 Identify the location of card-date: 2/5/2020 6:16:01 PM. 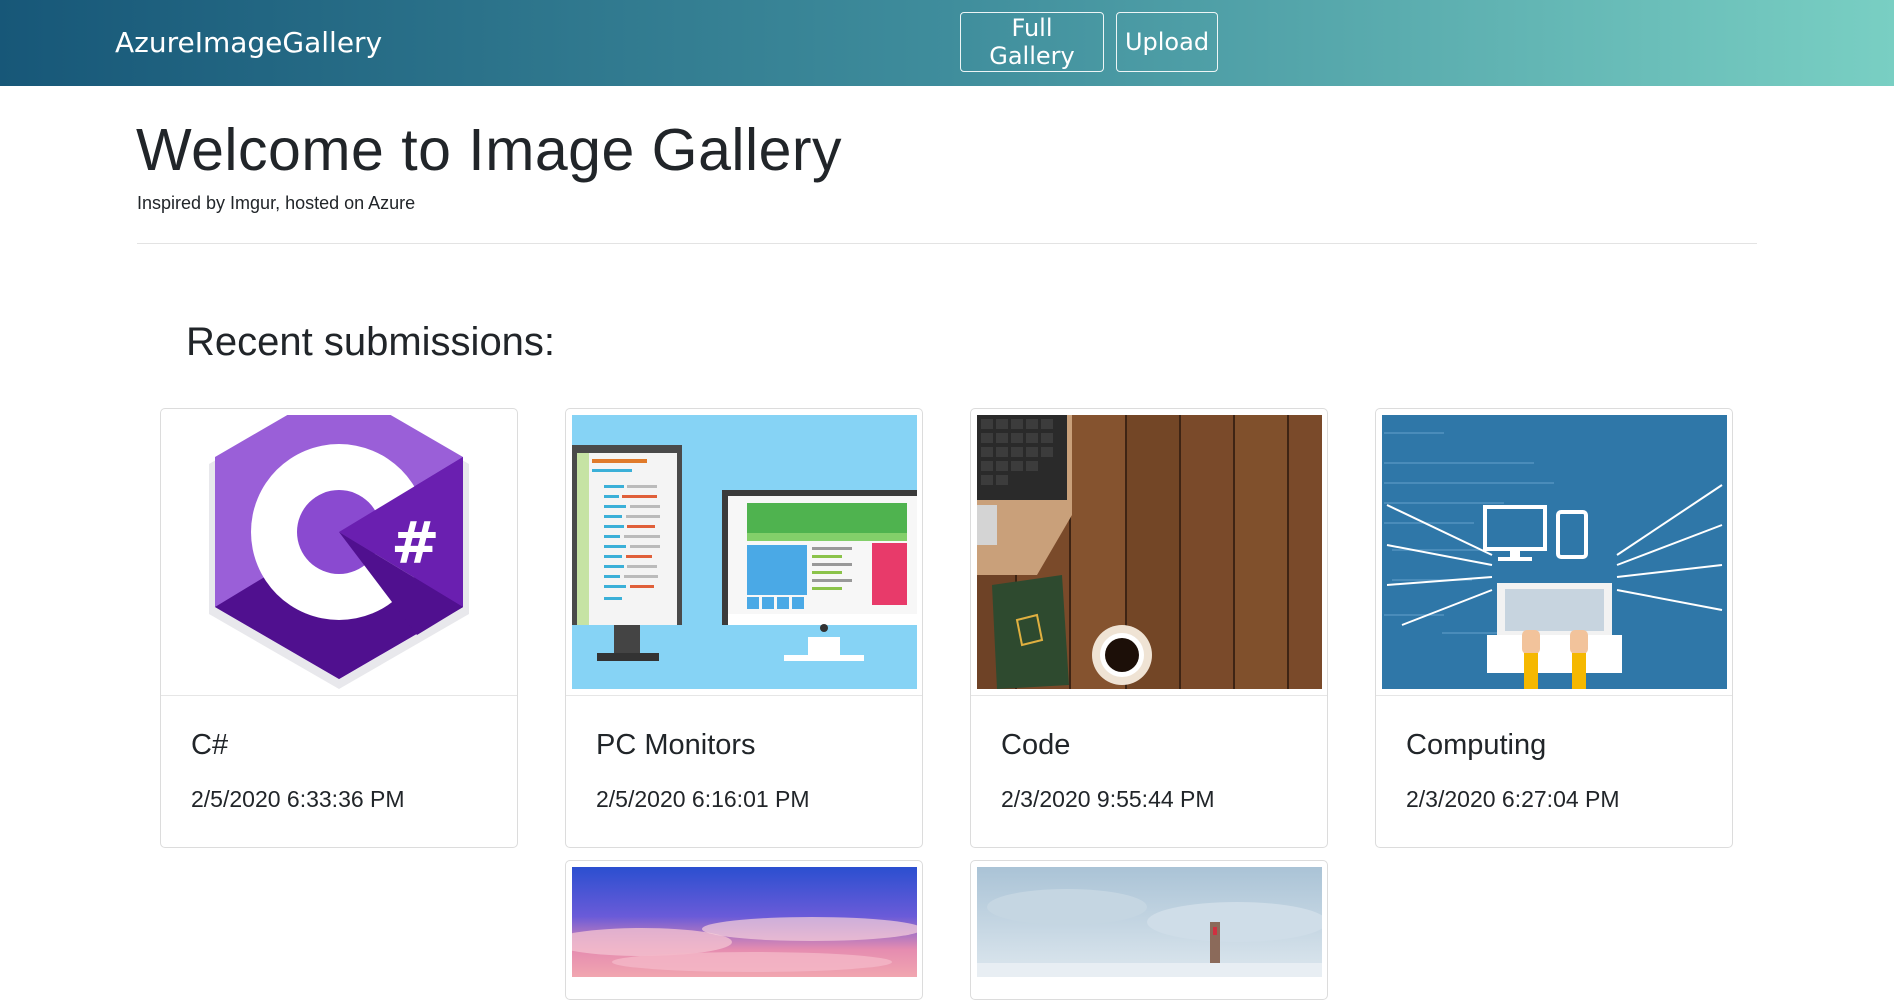
(703, 799).